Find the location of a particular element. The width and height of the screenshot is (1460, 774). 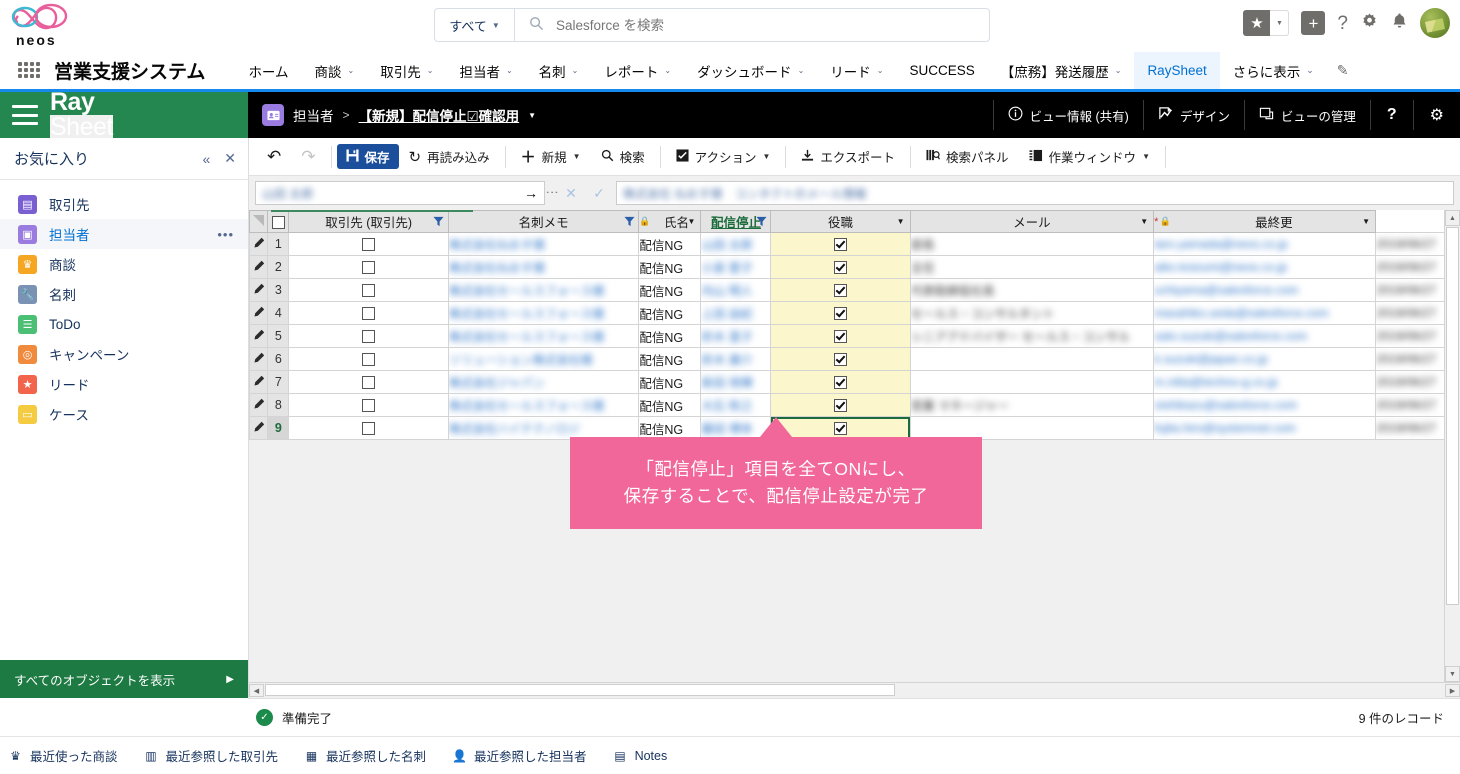

sidebar-item-1: ▤ 取引先 is located at coordinates (124, 204).